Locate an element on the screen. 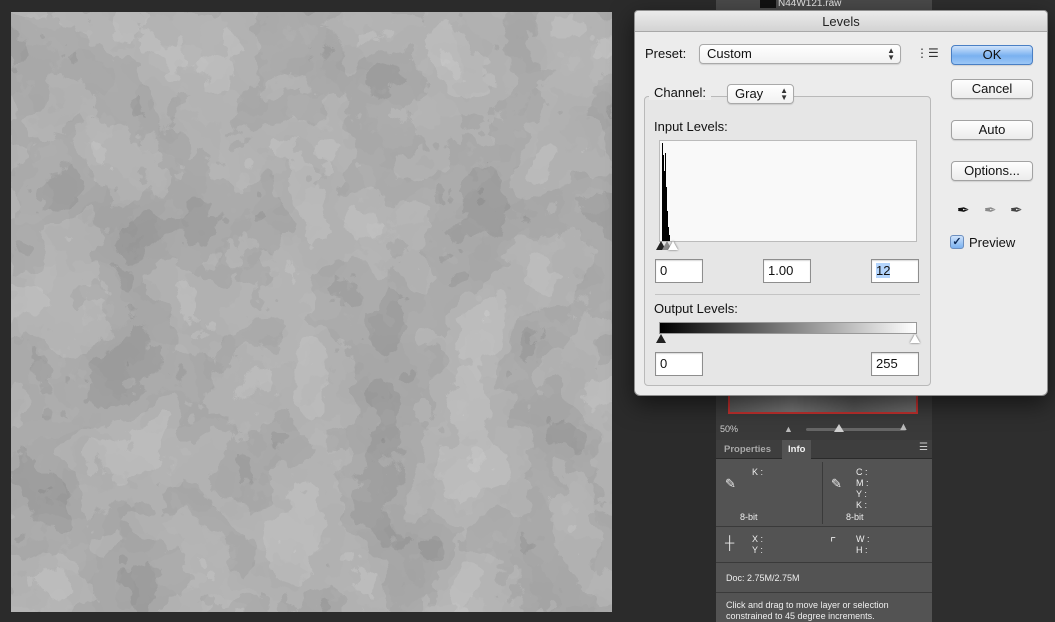  input-black-field: 0 is located at coordinates (679, 271).